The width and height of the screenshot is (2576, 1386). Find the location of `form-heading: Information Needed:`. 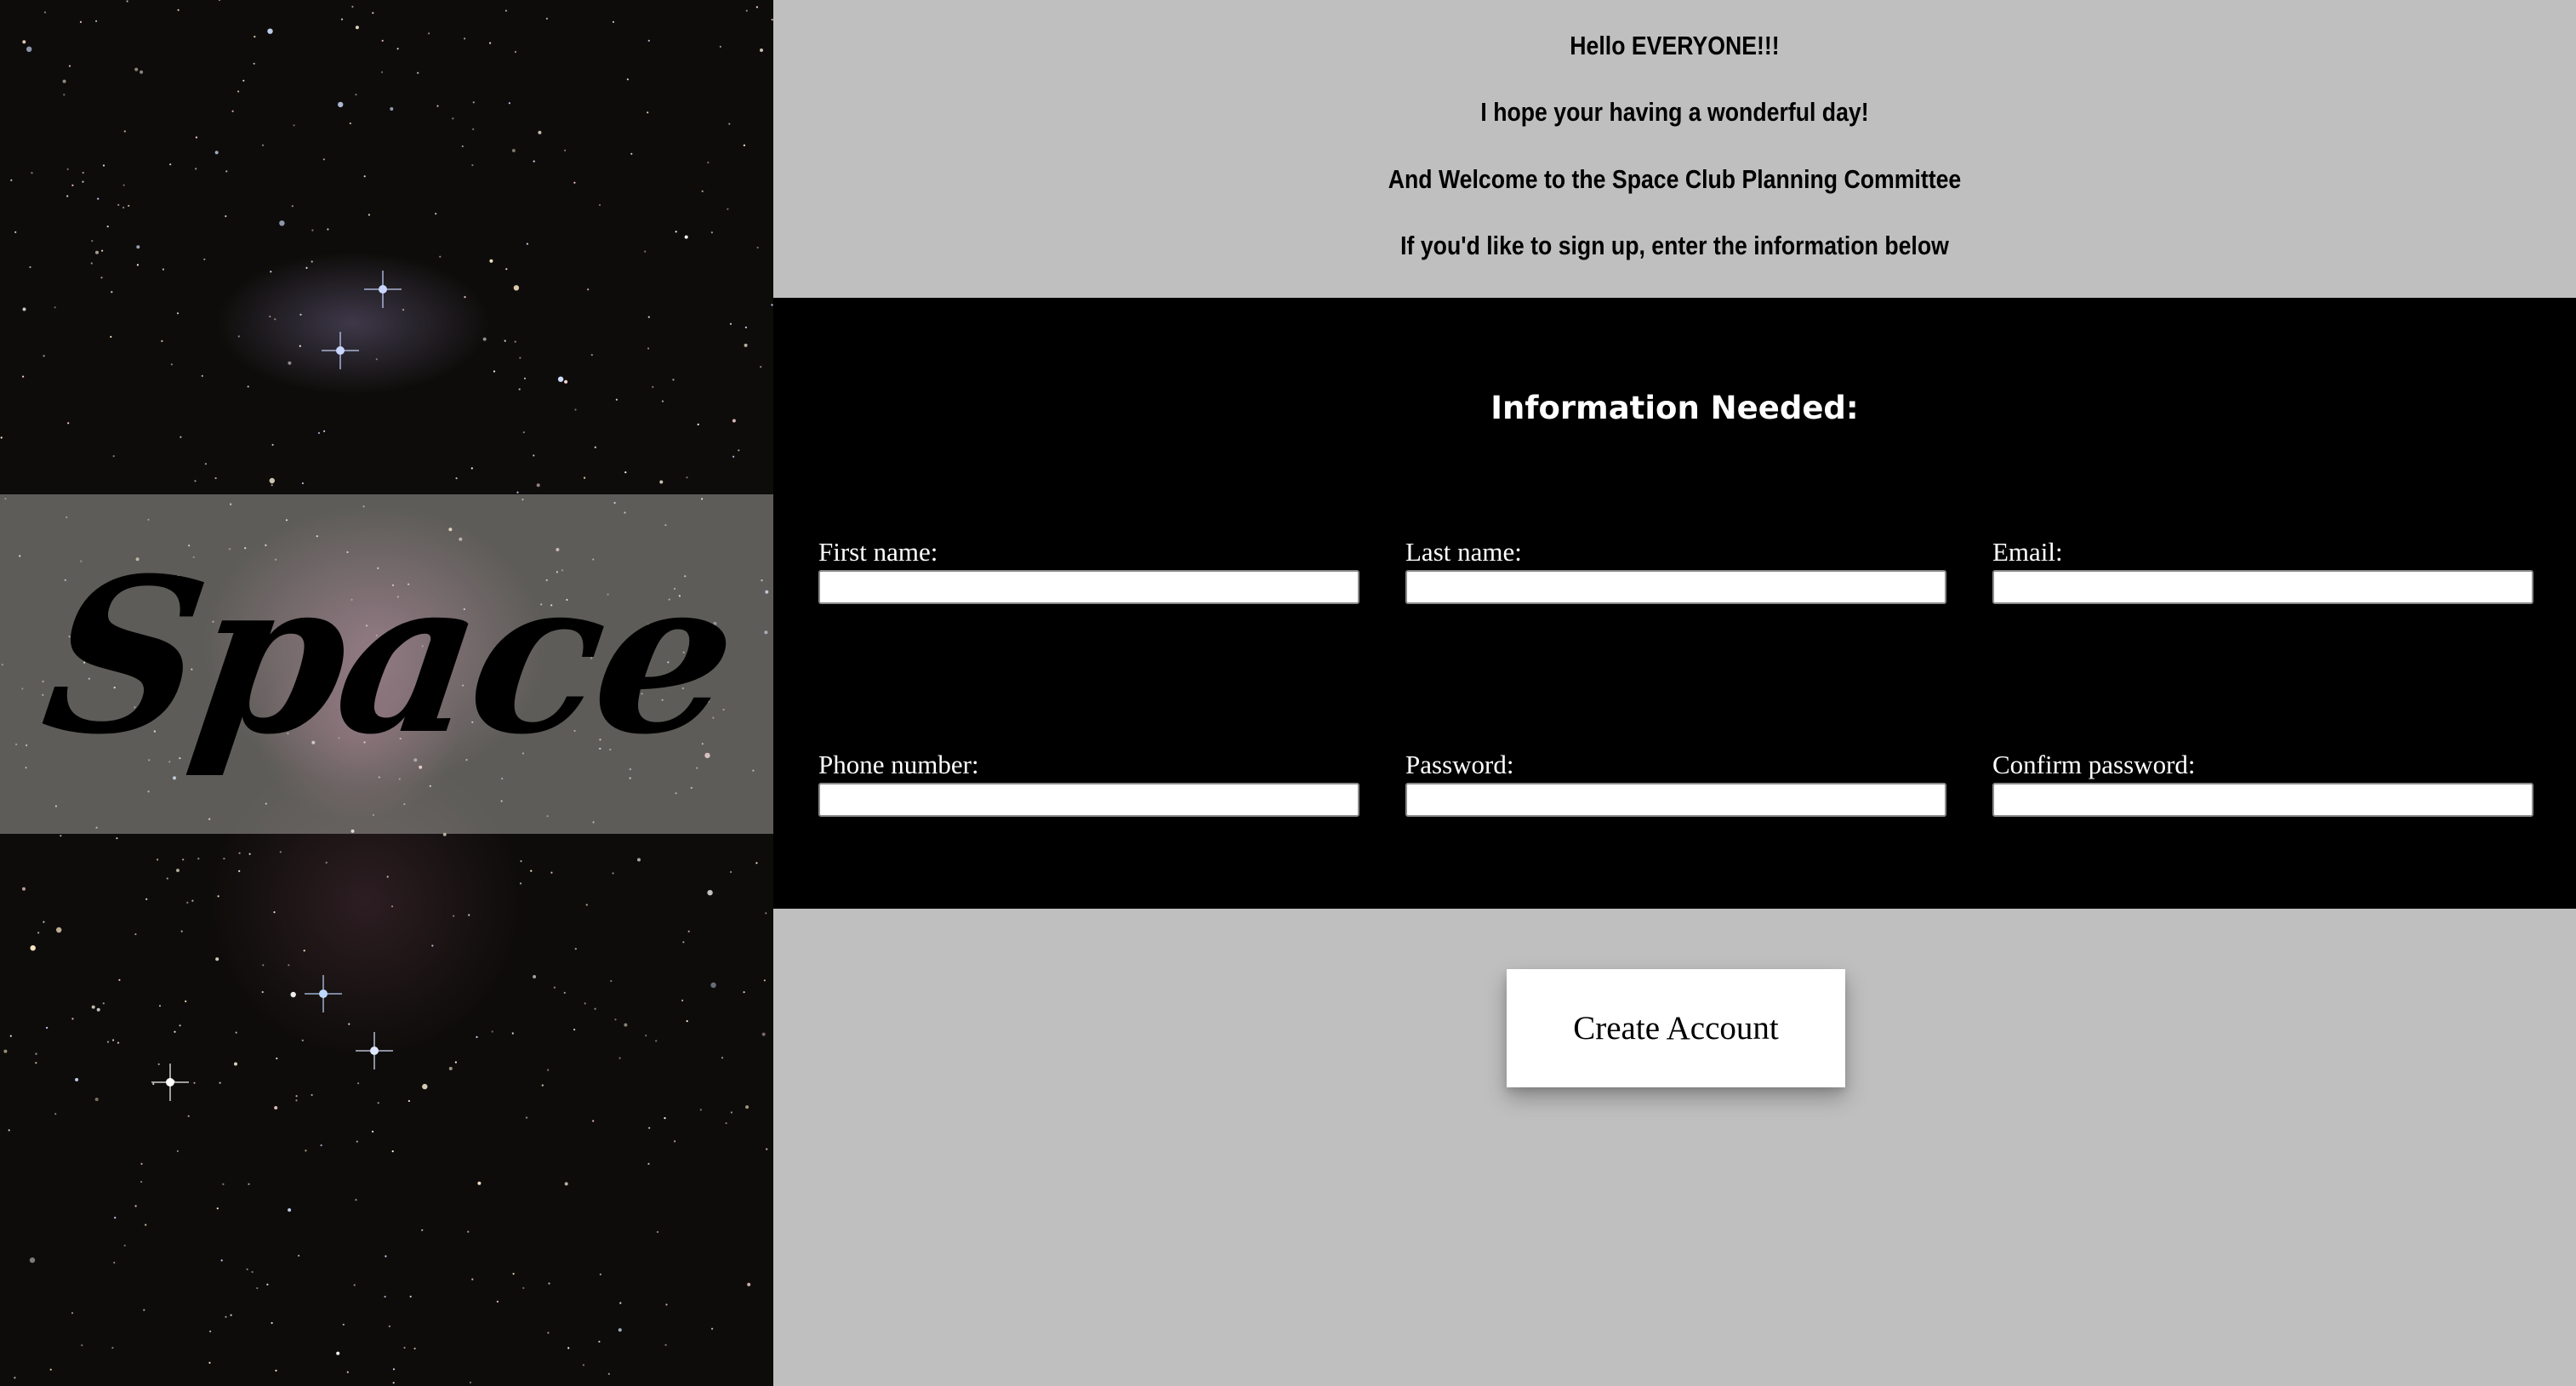

form-heading: Information Needed: is located at coordinates (1674, 408).